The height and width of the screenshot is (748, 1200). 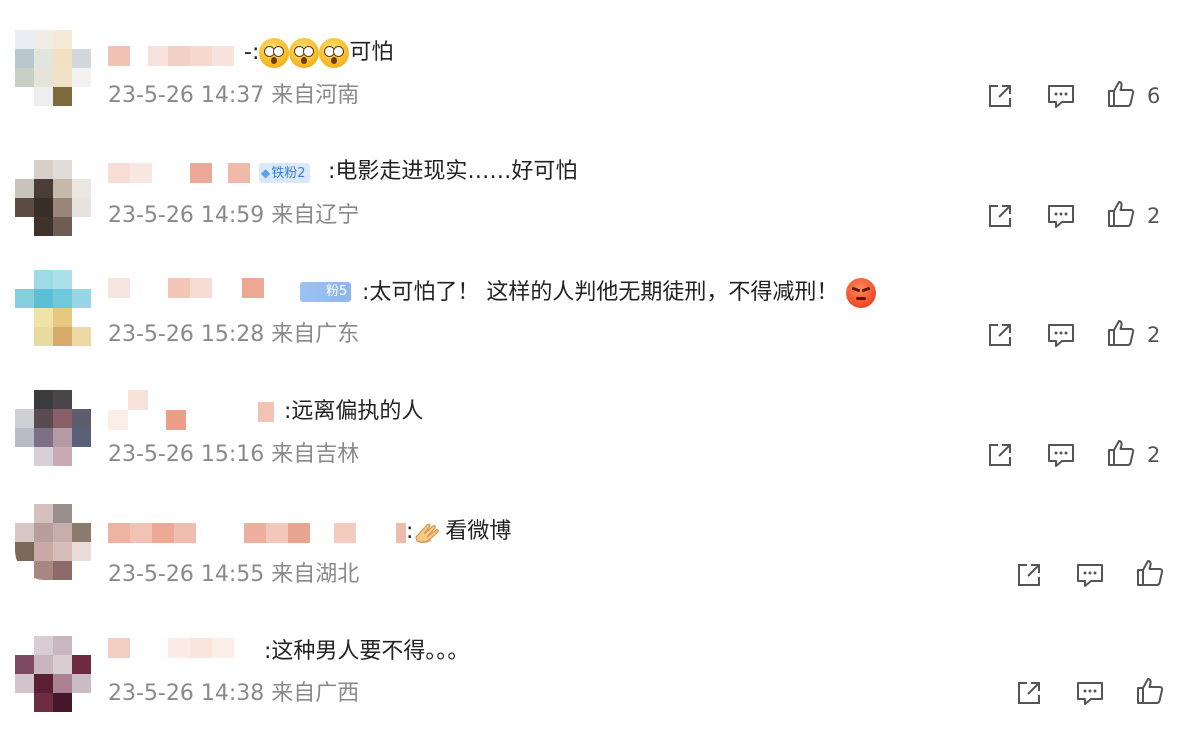 I want to click on comment-text: :这种男人要不得。。。, so click(x=367, y=651).